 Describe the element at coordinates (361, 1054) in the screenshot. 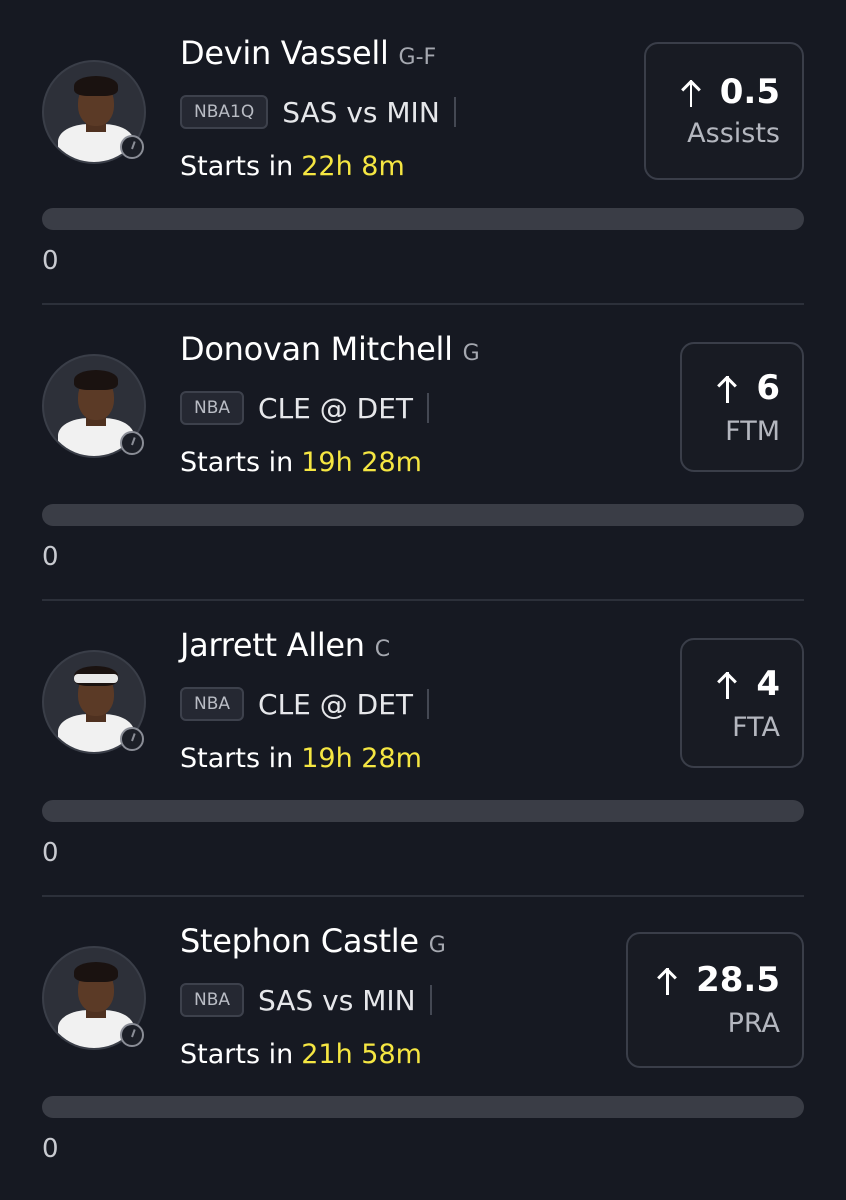

I see `starts-time: 21h 58m` at that location.